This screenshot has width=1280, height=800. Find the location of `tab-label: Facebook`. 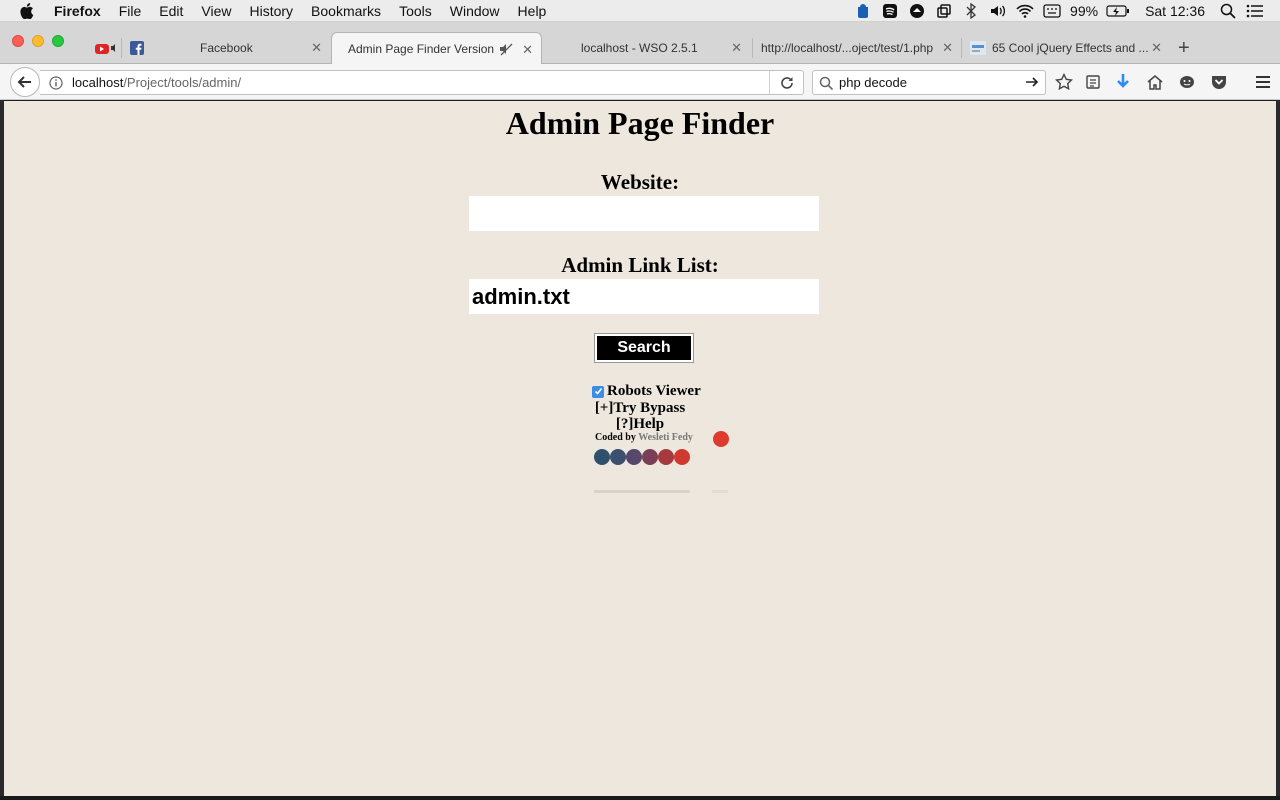

tab-label: Facebook is located at coordinates (226, 48).